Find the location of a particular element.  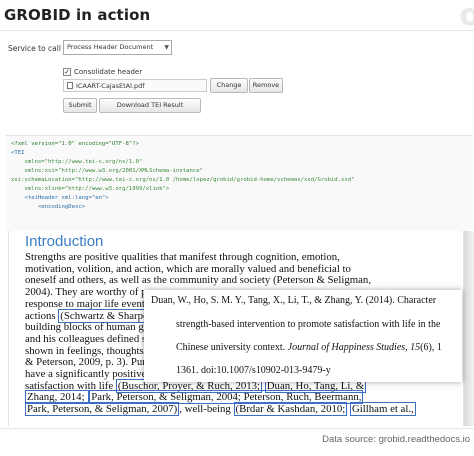

service-label: Service to call is located at coordinates (34, 48).